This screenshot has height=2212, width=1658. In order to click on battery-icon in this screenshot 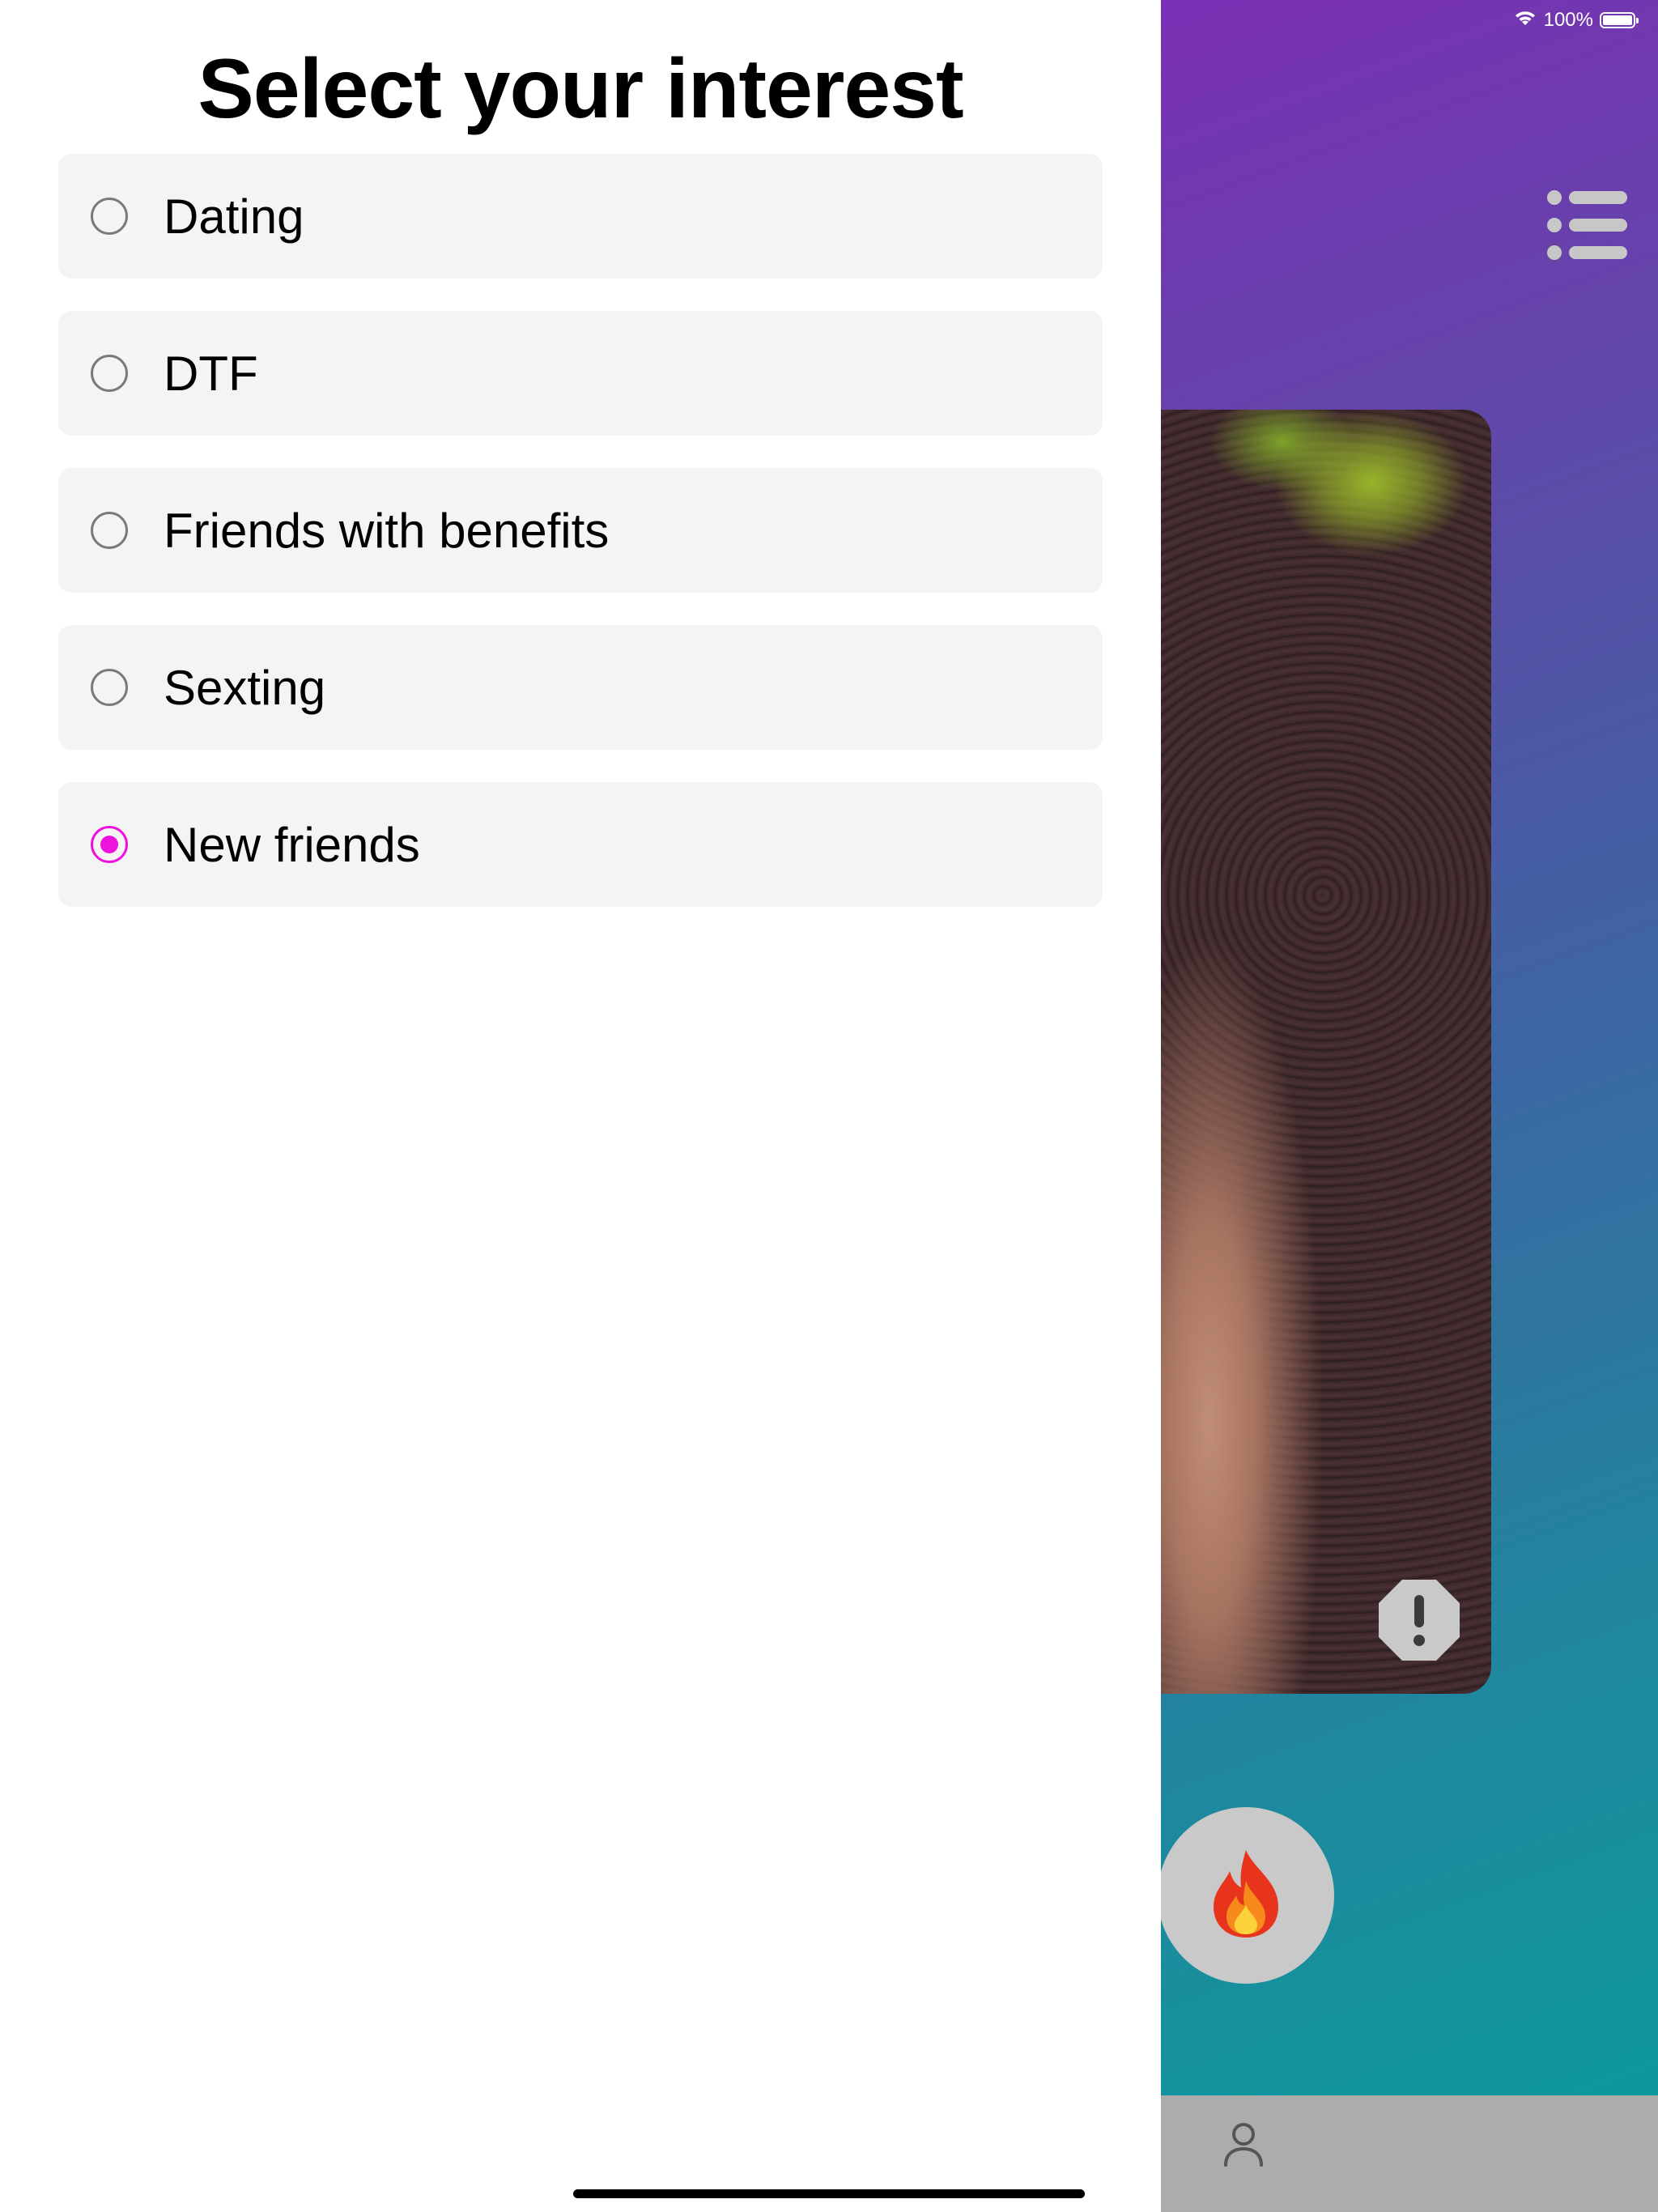, I will do `click(1619, 20)`.